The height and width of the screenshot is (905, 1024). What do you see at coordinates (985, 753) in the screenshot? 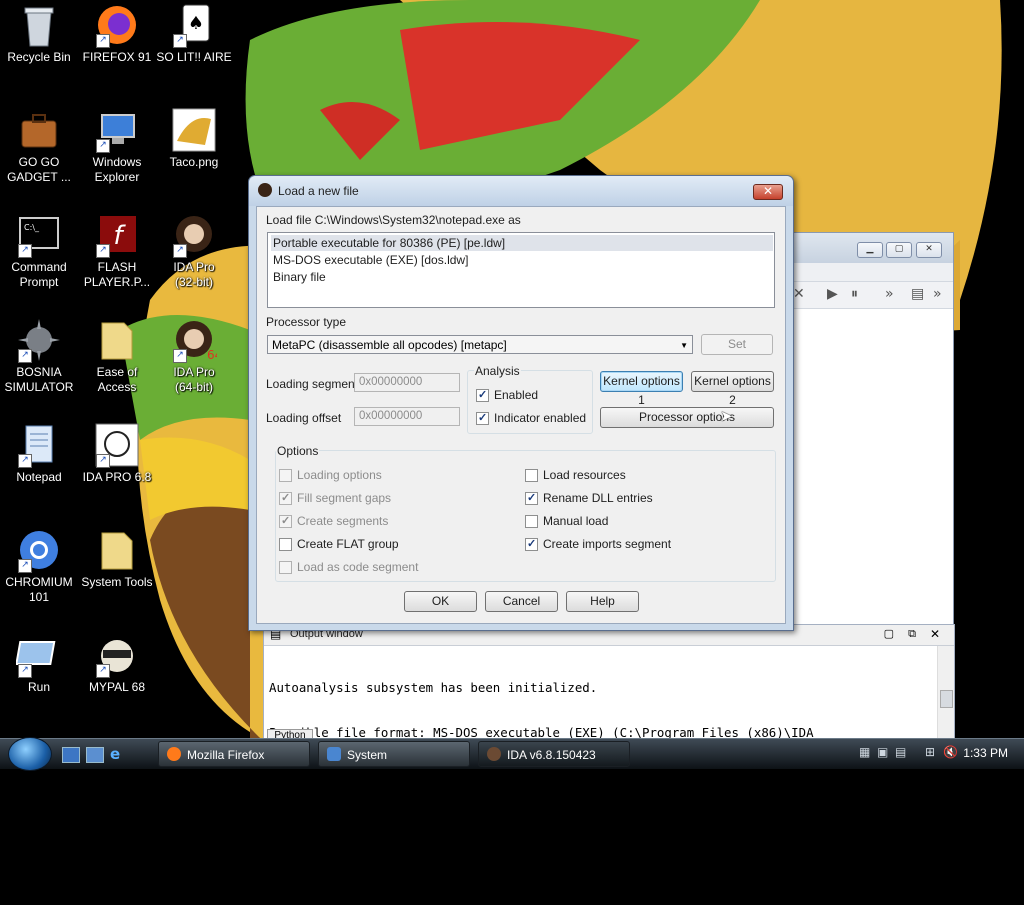
I see `clock: 1:33 PM` at bounding box center [985, 753].